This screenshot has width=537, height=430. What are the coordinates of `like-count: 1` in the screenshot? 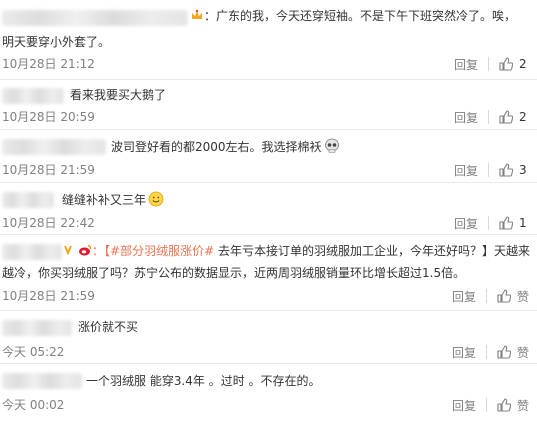 It's located at (523, 223).